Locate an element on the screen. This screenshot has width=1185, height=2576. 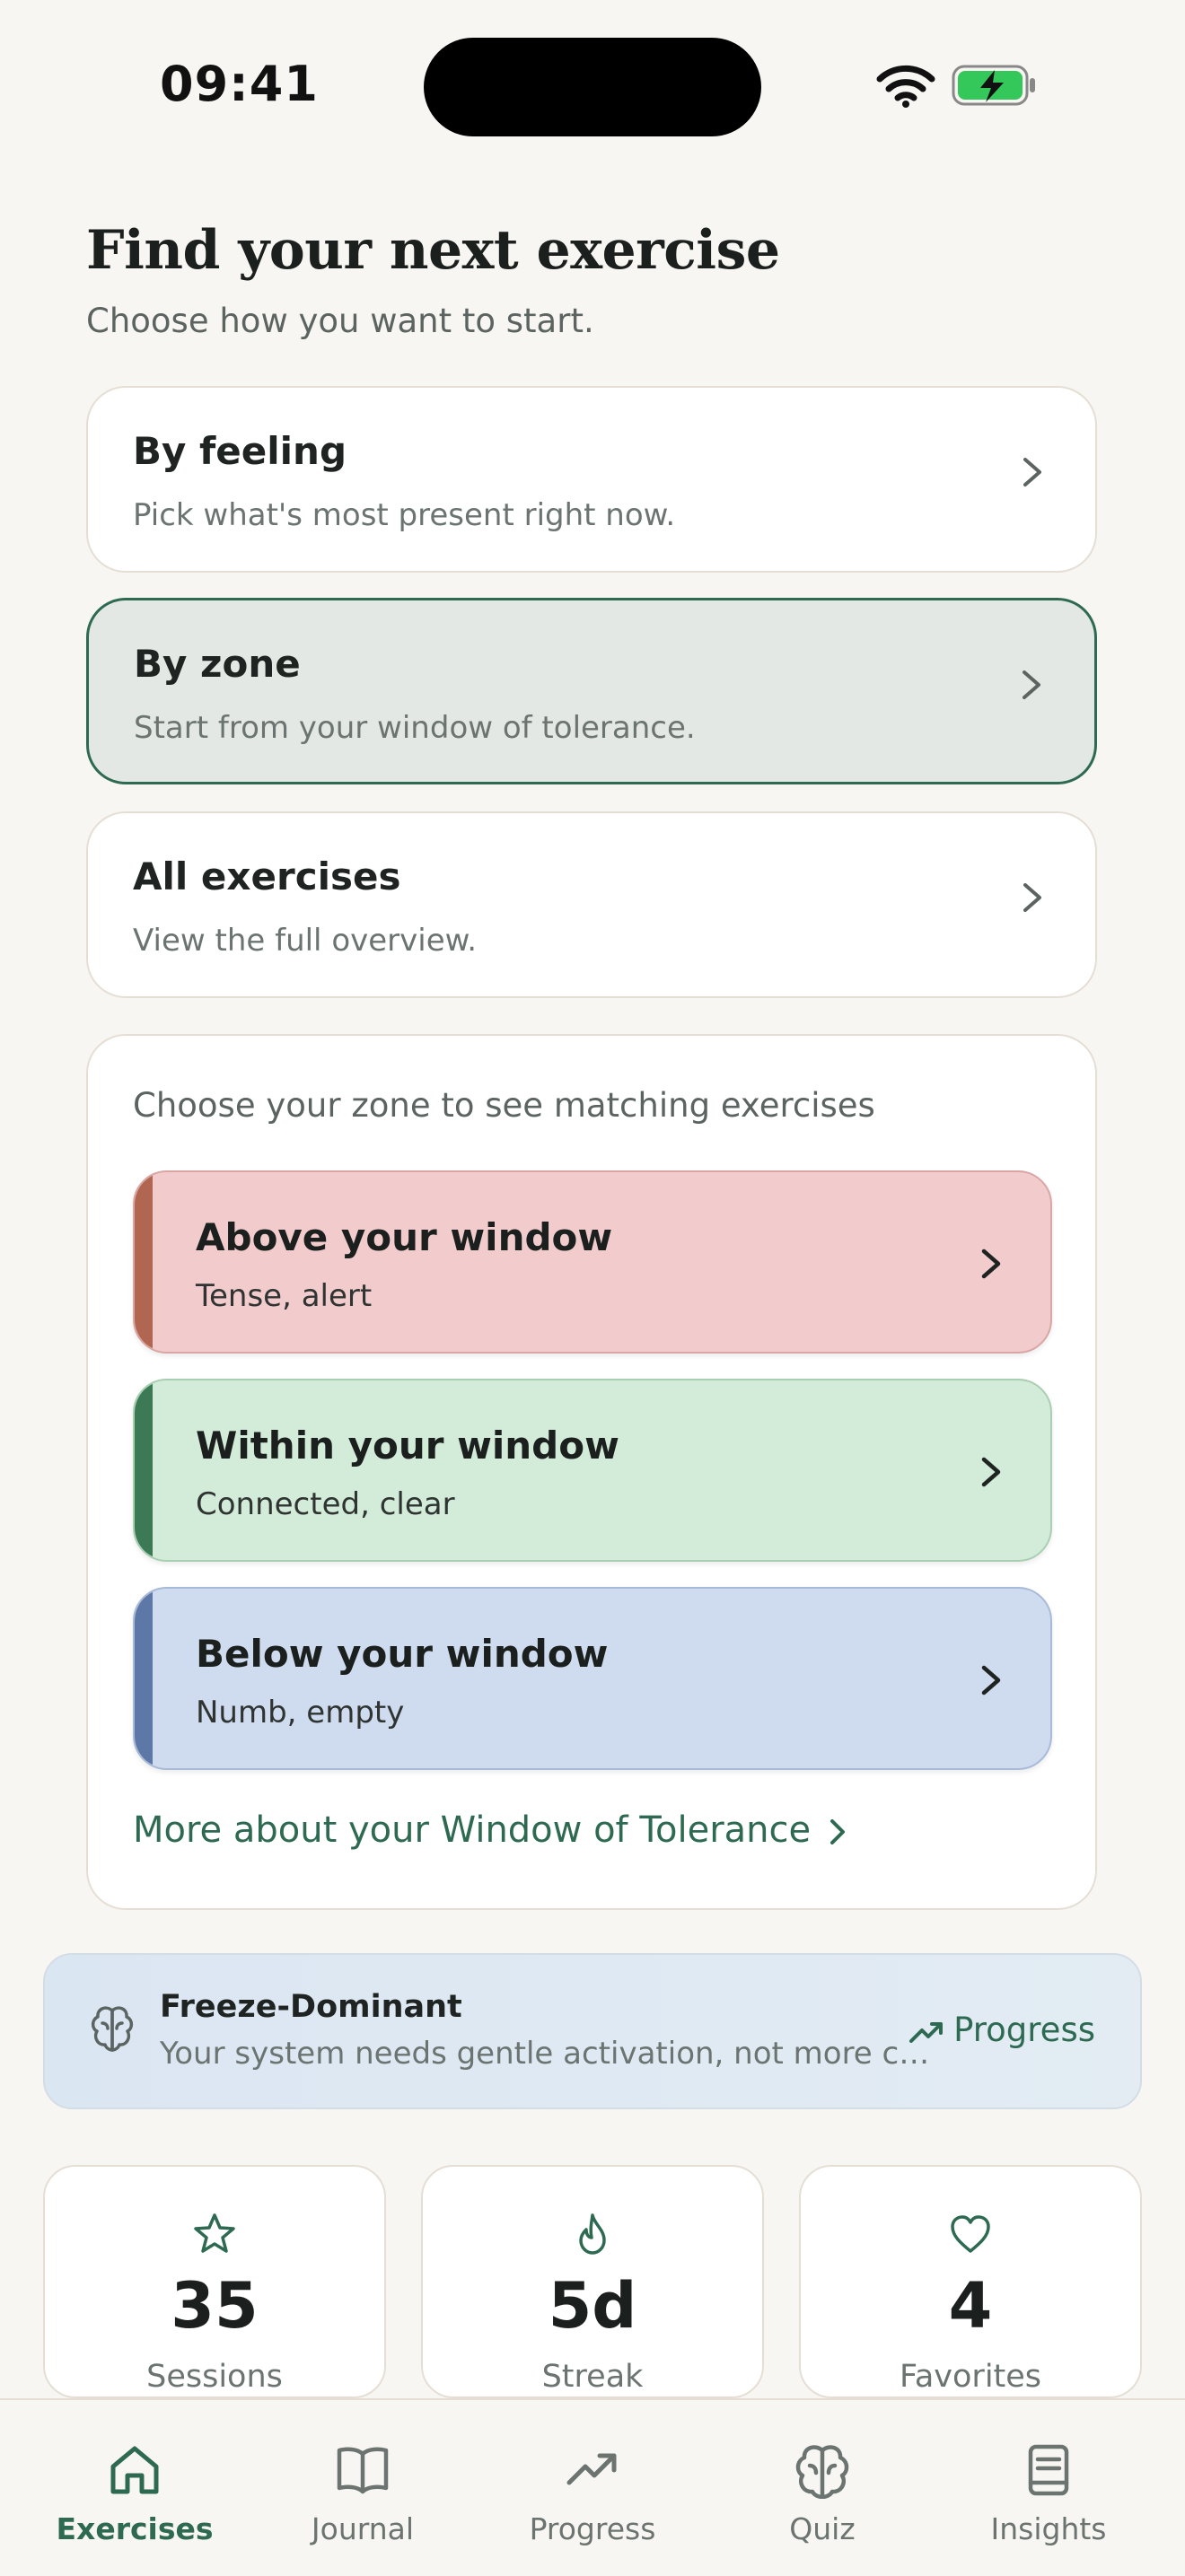
page-title: Find your next exercise is located at coordinates (433, 250).